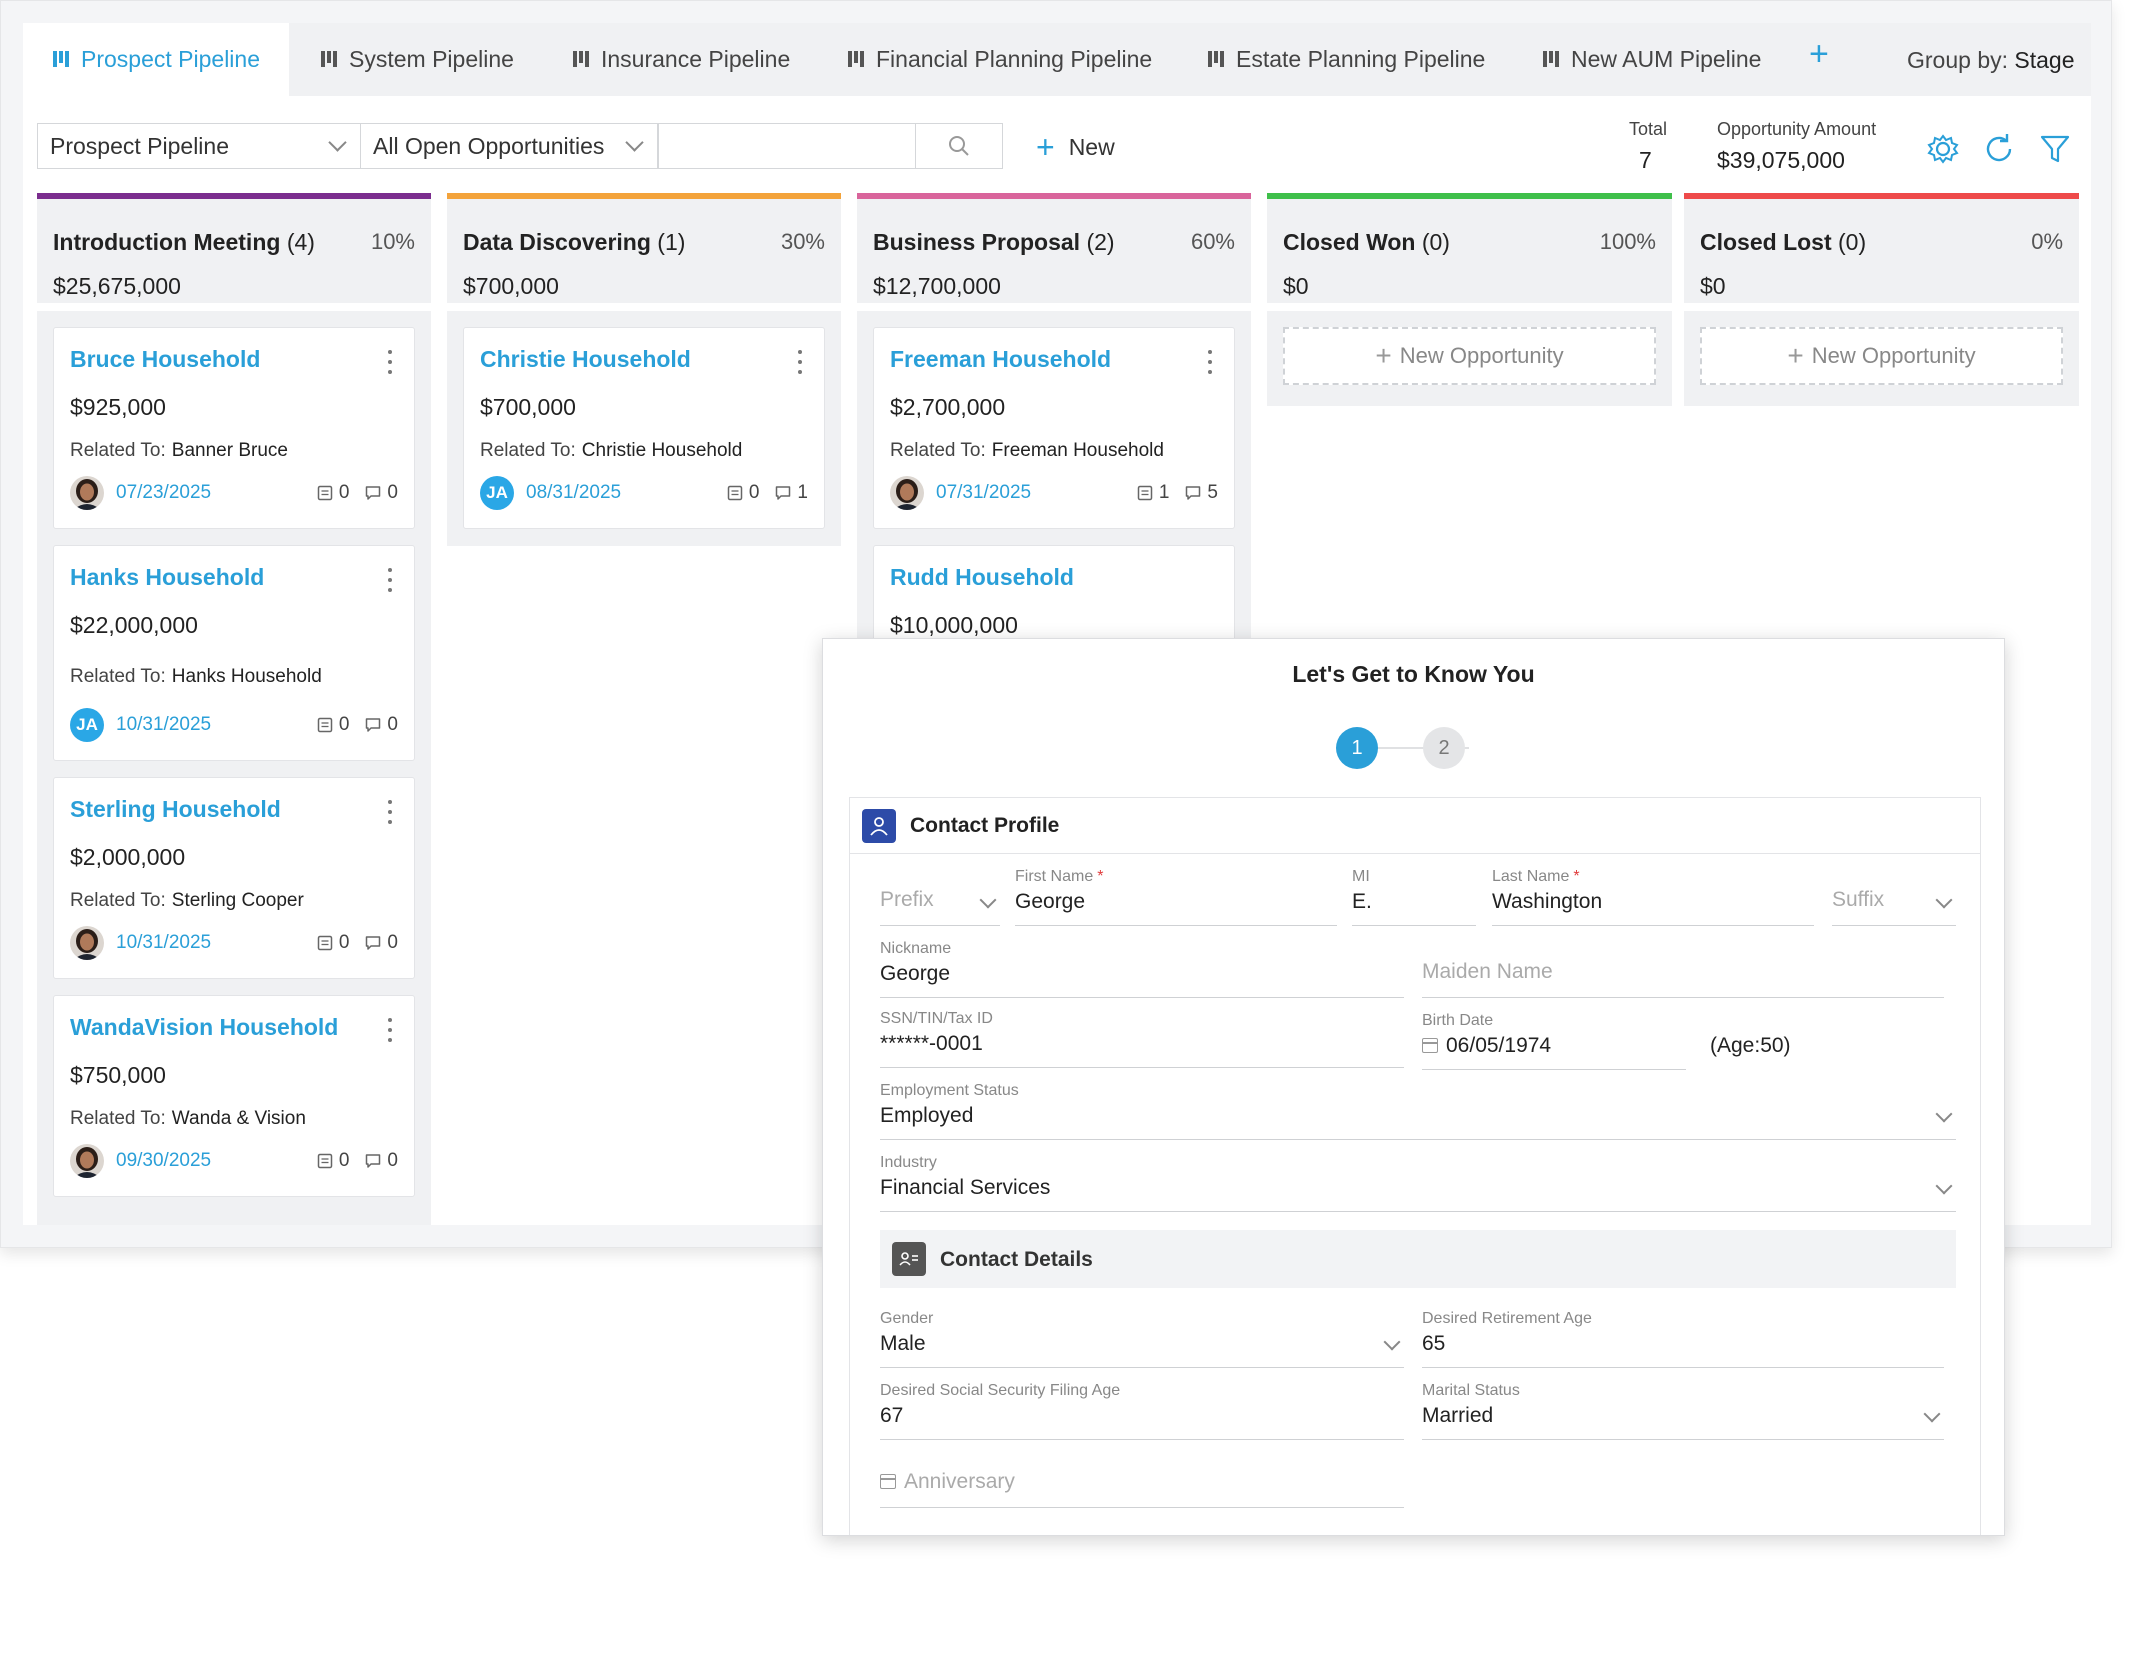 Image resolution: width=2133 pixels, height=1667 pixels. What do you see at coordinates (1176, 897) in the screenshot?
I see `first-name-field: First Name * George` at bounding box center [1176, 897].